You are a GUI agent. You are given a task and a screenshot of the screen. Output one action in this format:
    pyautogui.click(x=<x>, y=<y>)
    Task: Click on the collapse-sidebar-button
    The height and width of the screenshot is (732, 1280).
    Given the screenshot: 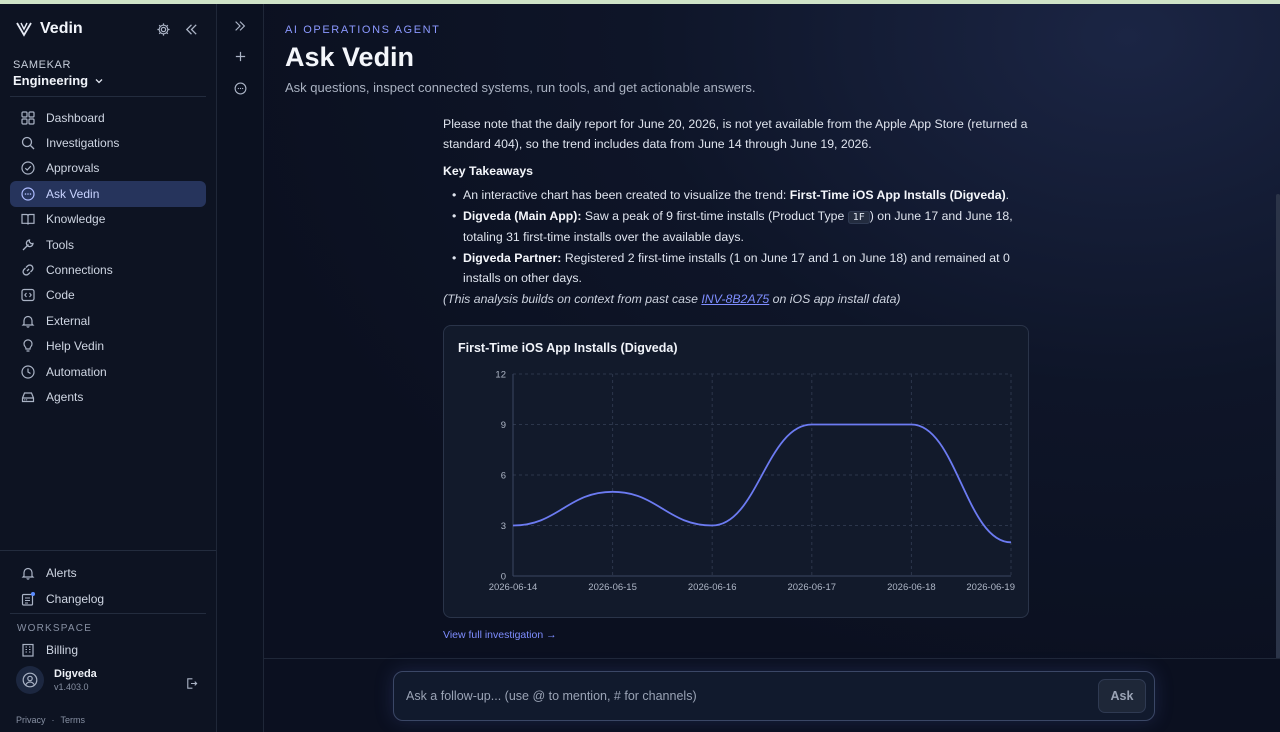 What is the action you would take?
    pyautogui.click(x=191, y=29)
    